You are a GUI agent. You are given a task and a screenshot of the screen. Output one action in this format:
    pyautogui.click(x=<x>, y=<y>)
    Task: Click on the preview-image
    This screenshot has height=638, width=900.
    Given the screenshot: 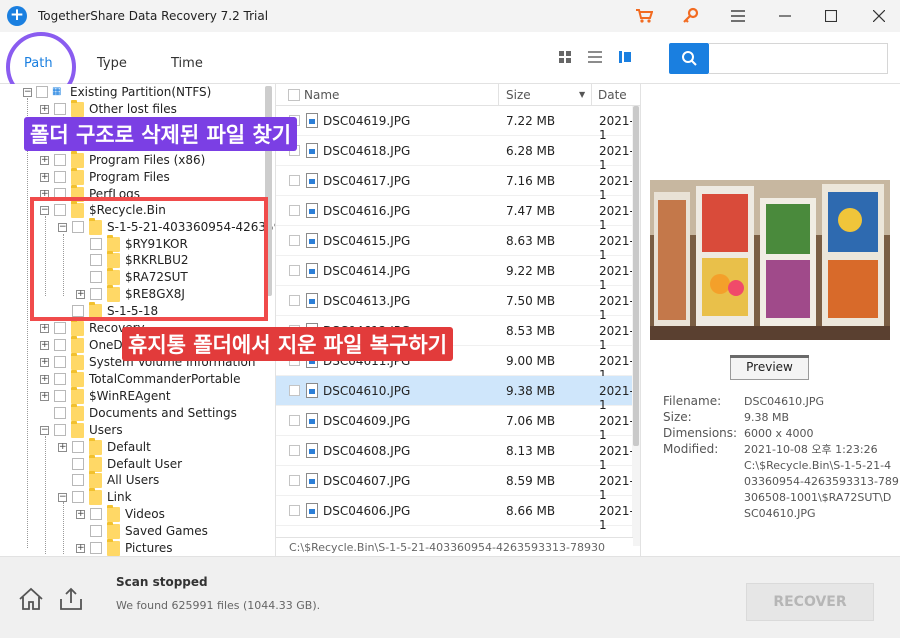 What is the action you would take?
    pyautogui.click(x=770, y=260)
    